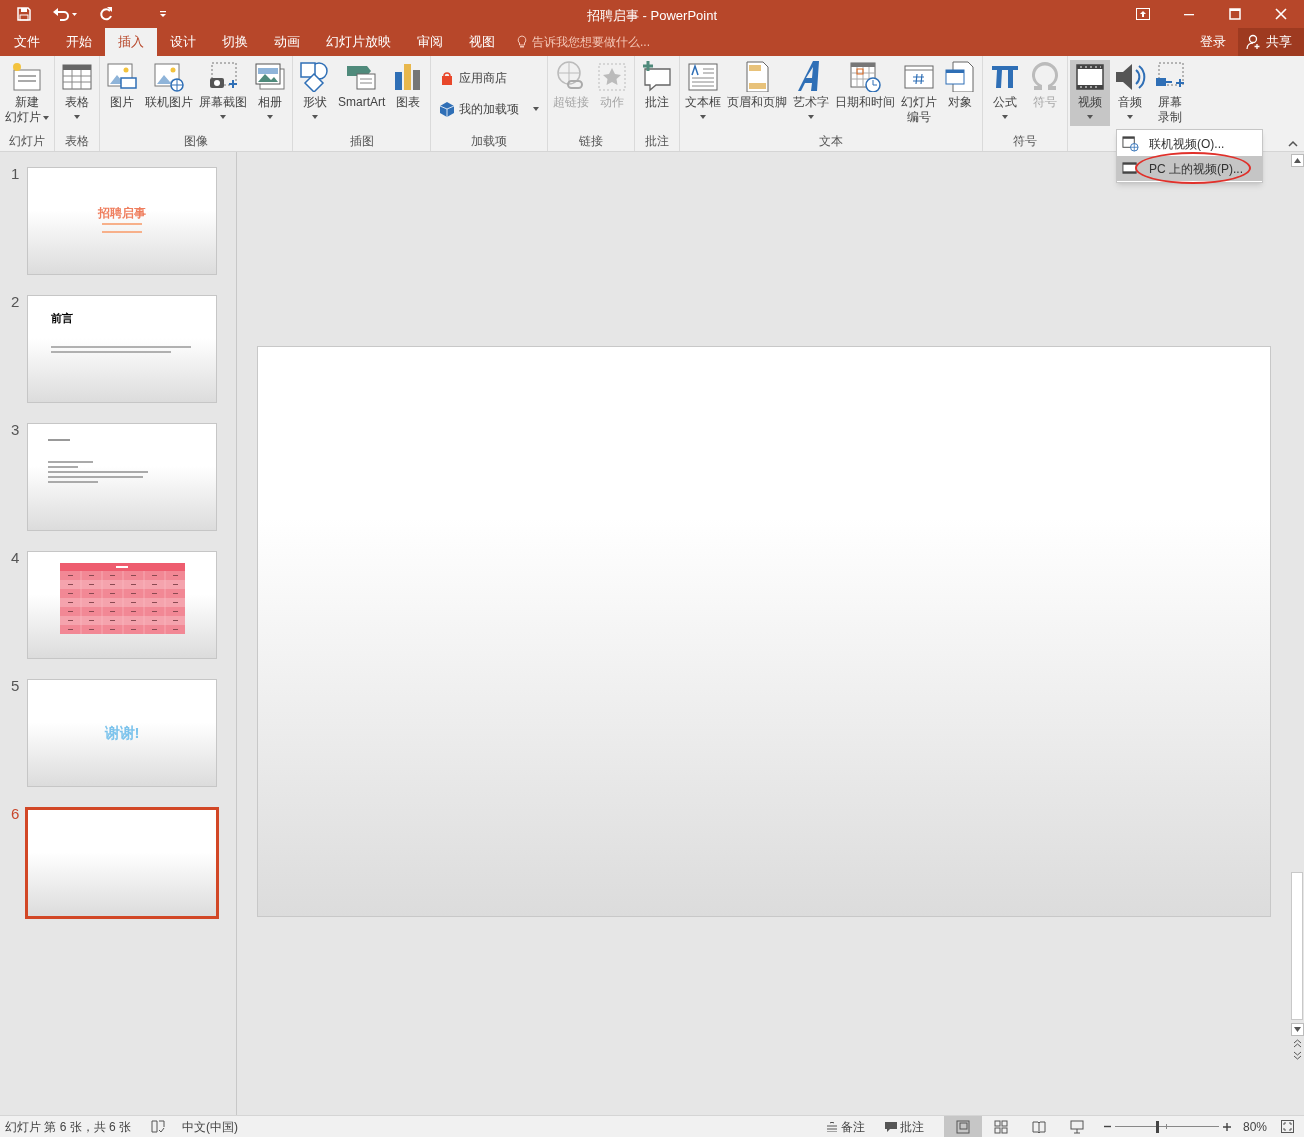 The height and width of the screenshot is (1137, 1304). Describe the element at coordinates (1130, 93) in the screenshot. I see `ribbon-button: 音频` at that location.